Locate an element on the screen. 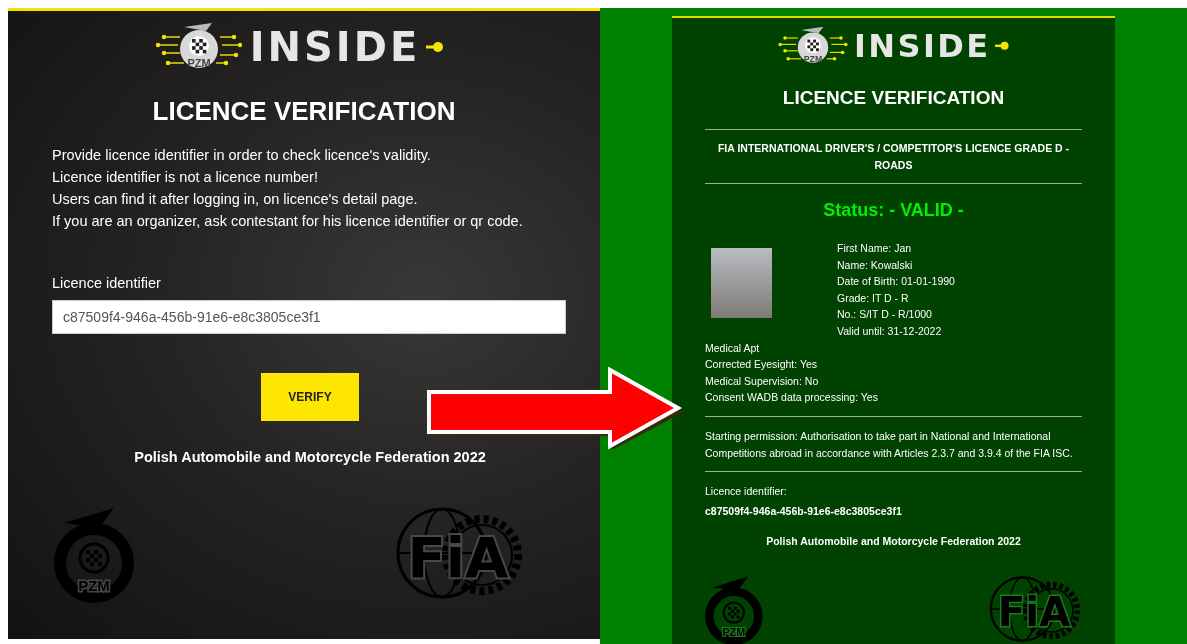  licence-type-text: FIA INTERNATIONAL DRIVER'S / COMPETITOR'S LICENCE GRADE D - ROADS is located at coordinates (893, 157).